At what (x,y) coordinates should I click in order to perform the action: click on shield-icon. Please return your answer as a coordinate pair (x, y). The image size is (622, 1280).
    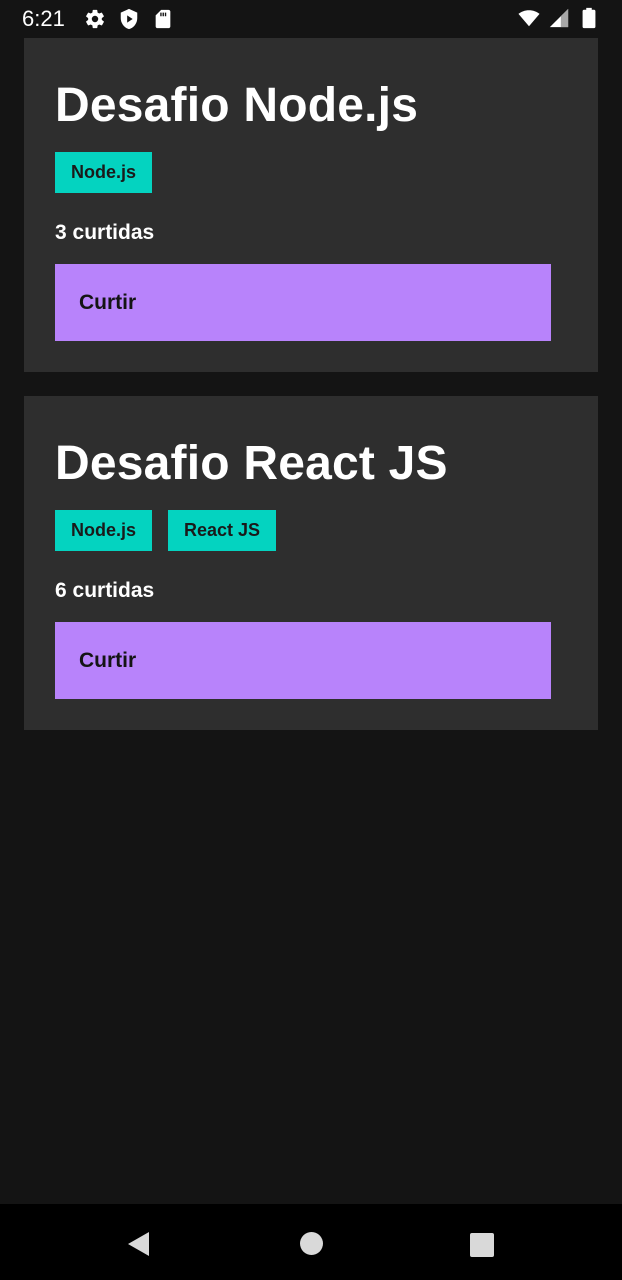
    Looking at the image, I should click on (129, 19).